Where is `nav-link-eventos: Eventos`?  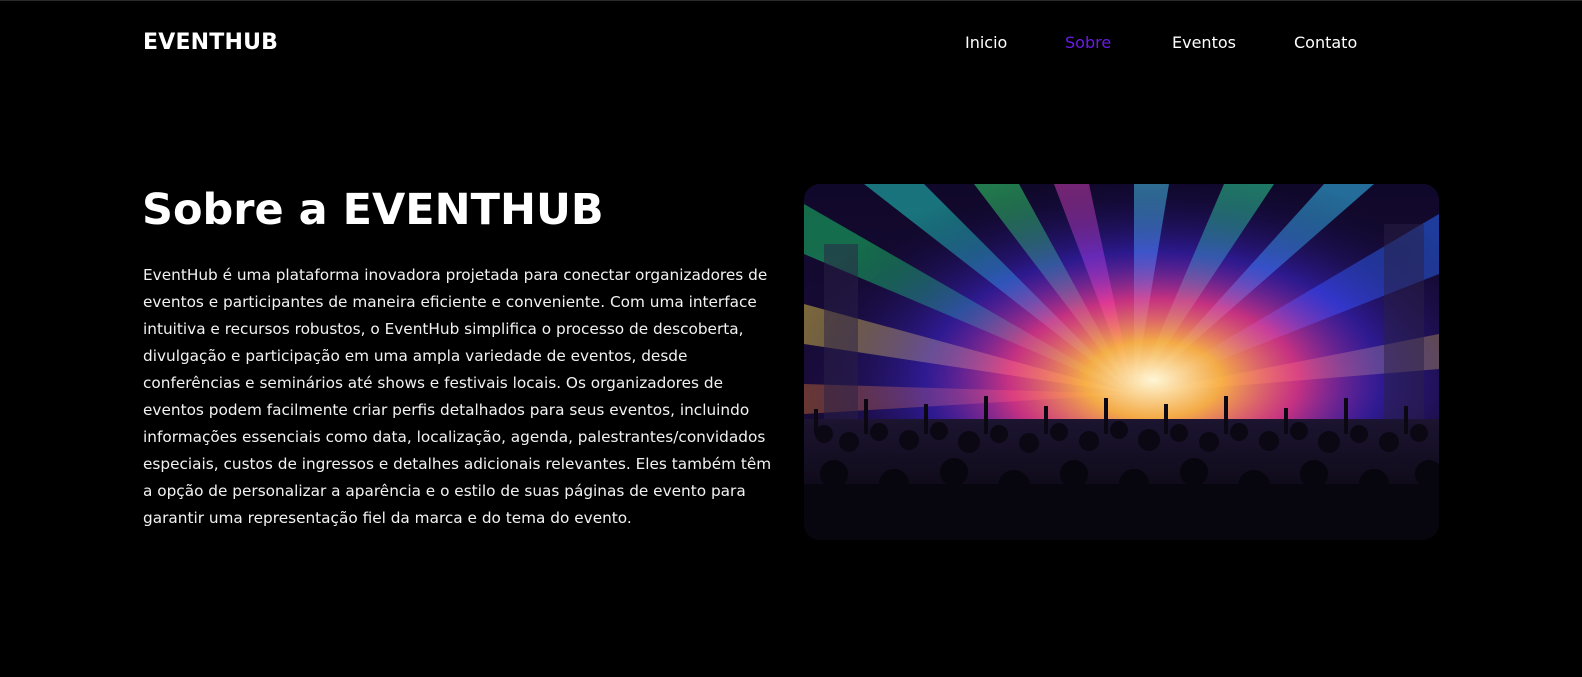
nav-link-eventos: Eventos is located at coordinates (1204, 43).